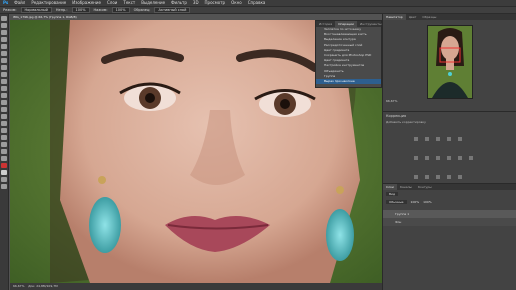 The height and width of the screenshot is (290, 516). Describe the element at coordinates (4, 102) in the screenshot. I see `gradient-tool-icon` at that location.